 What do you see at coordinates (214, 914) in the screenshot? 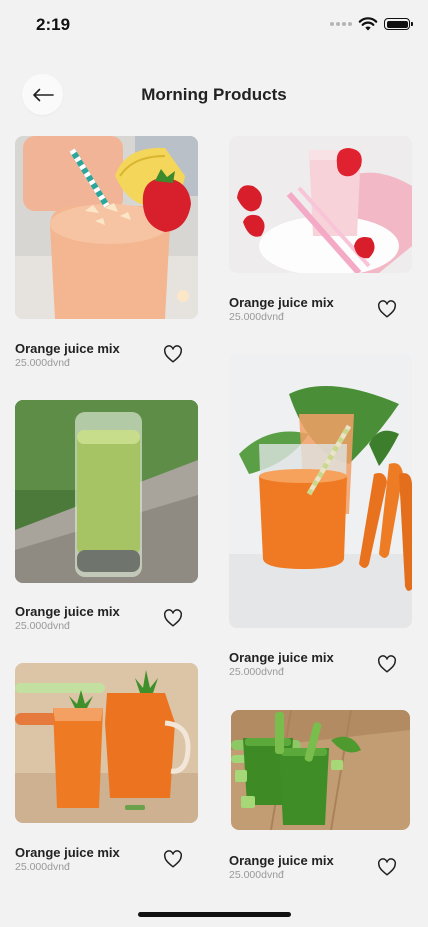
I see `home-indicator` at bounding box center [214, 914].